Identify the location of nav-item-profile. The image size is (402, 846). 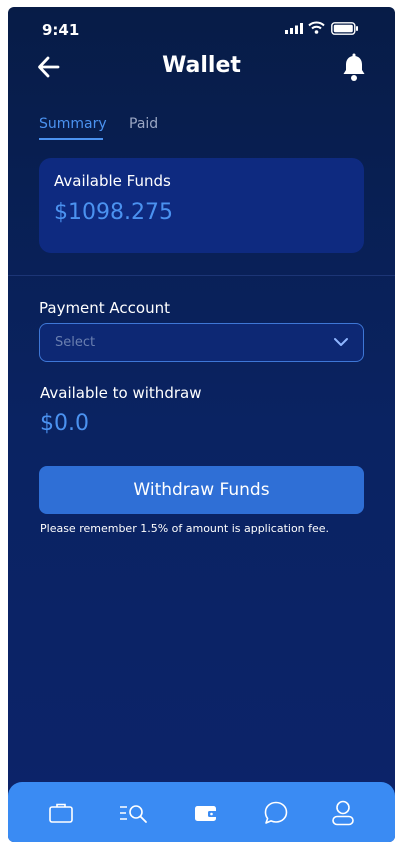
(343, 813).